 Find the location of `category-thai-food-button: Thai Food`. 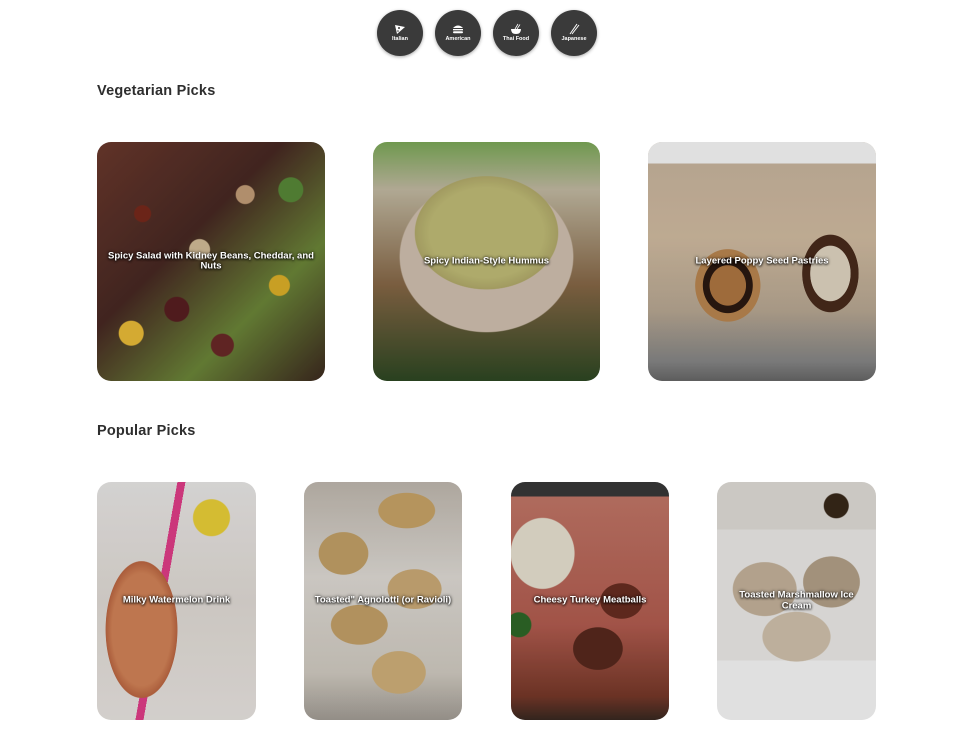

category-thai-food-button: Thai Food is located at coordinates (516, 33).